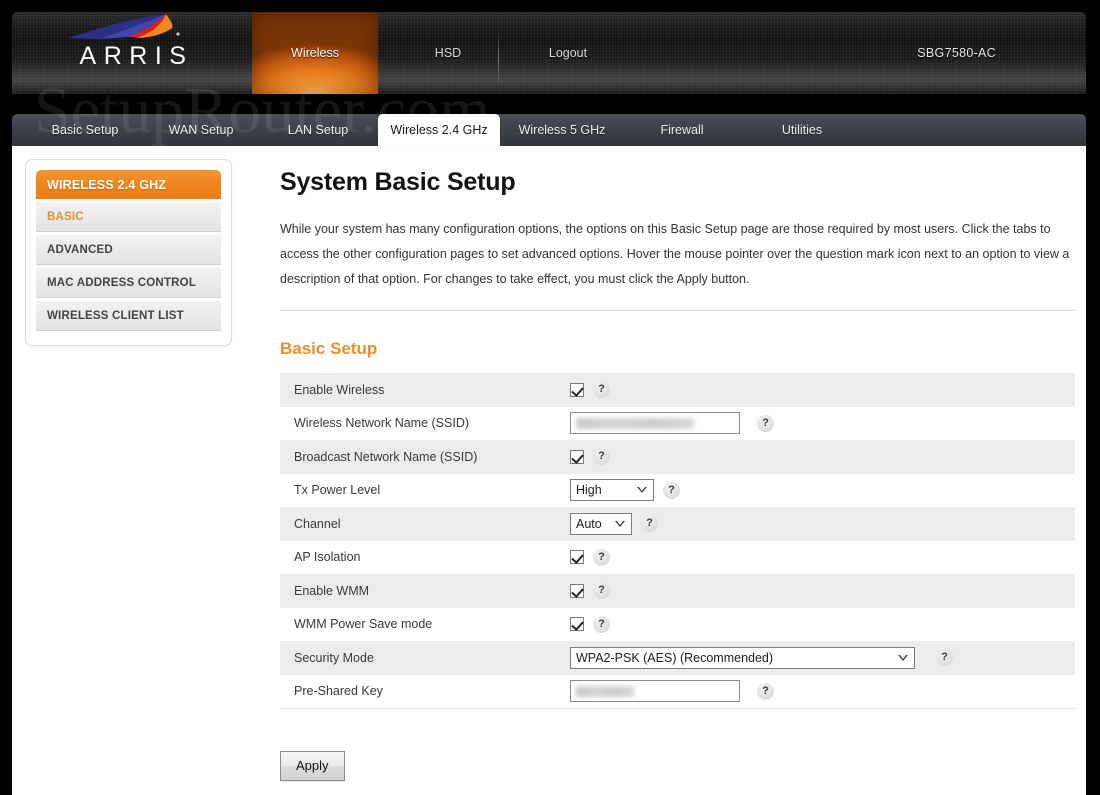  Describe the element at coordinates (128, 184) in the screenshot. I see `sidebar-heading: WIRELESS 2.4 GHZ` at that location.